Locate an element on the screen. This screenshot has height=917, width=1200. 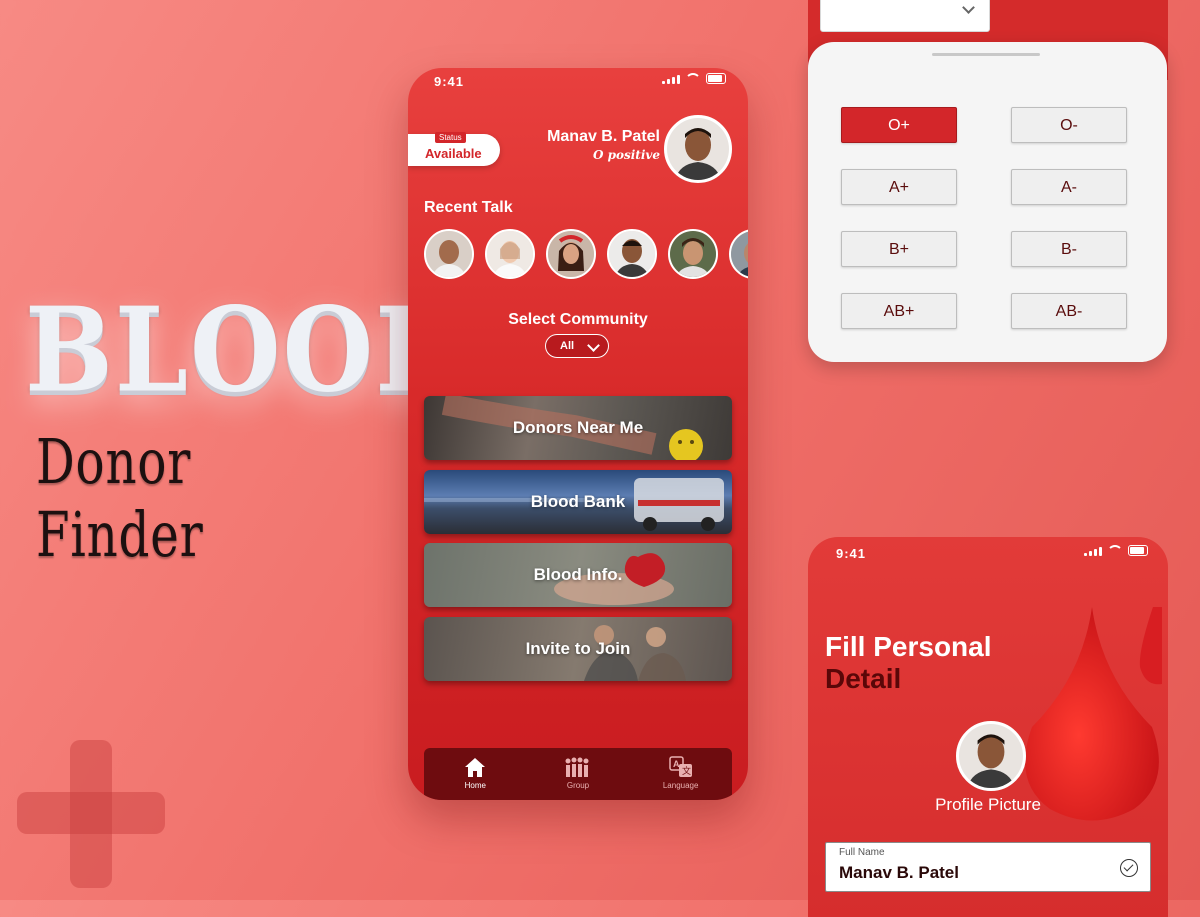
user-avatar is located at coordinates (698, 149).